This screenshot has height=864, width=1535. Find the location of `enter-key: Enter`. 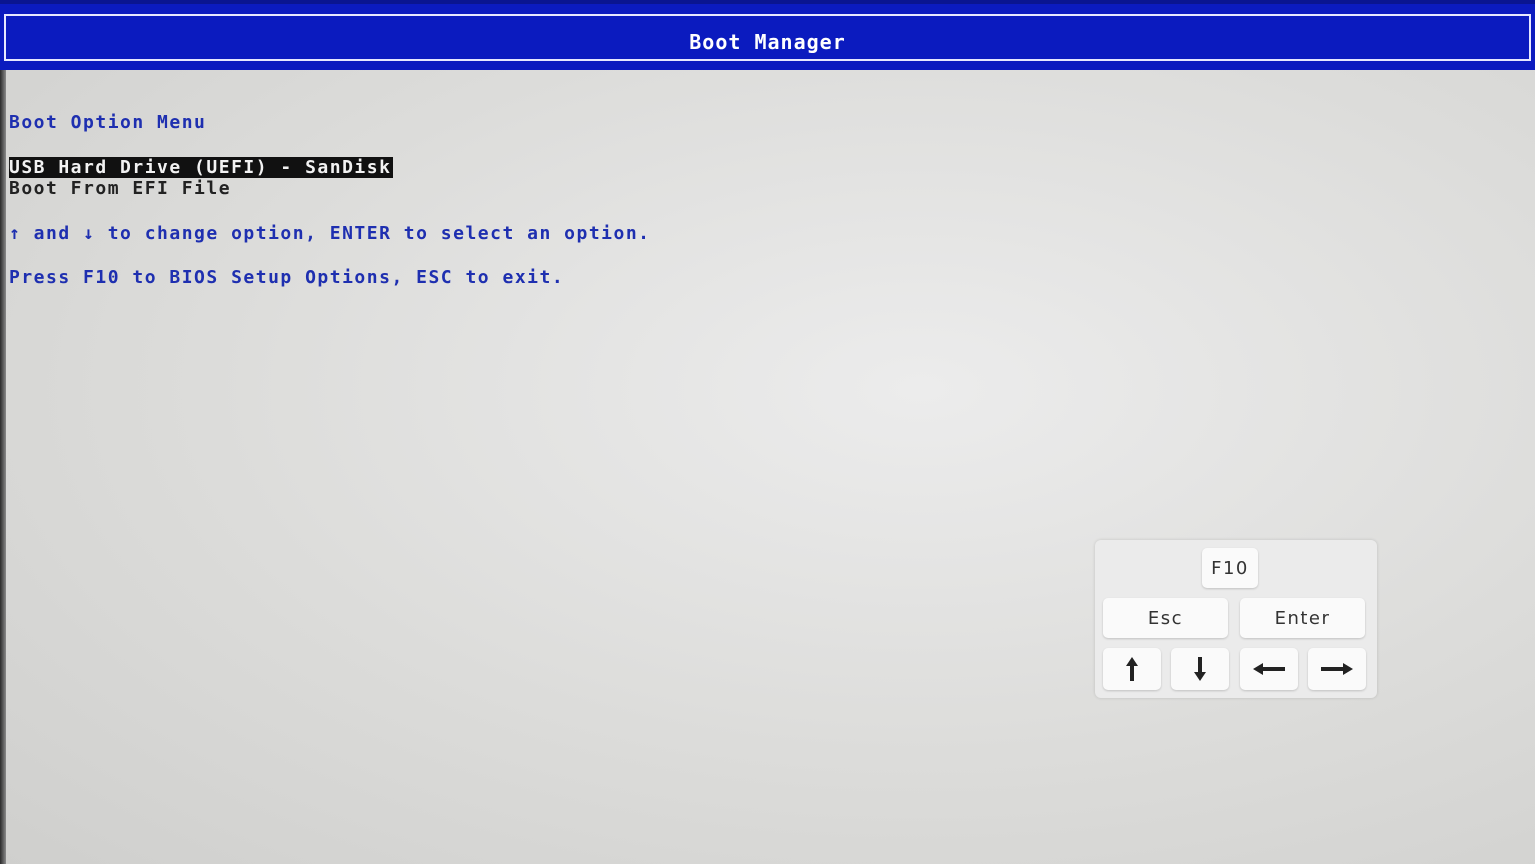

enter-key: Enter is located at coordinates (1302, 618).